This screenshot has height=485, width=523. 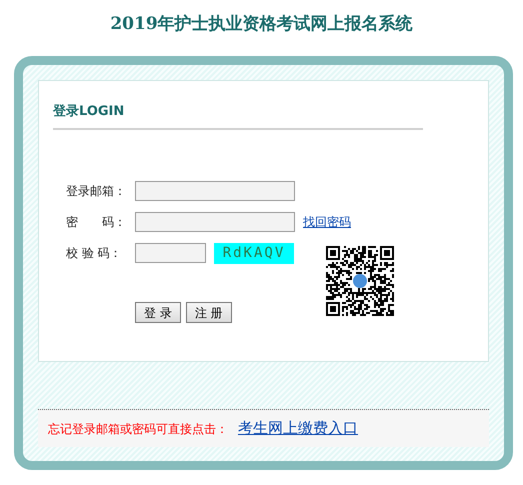 What do you see at coordinates (94, 253) in the screenshot?
I see `field-label: 校 验 码：` at bounding box center [94, 253].